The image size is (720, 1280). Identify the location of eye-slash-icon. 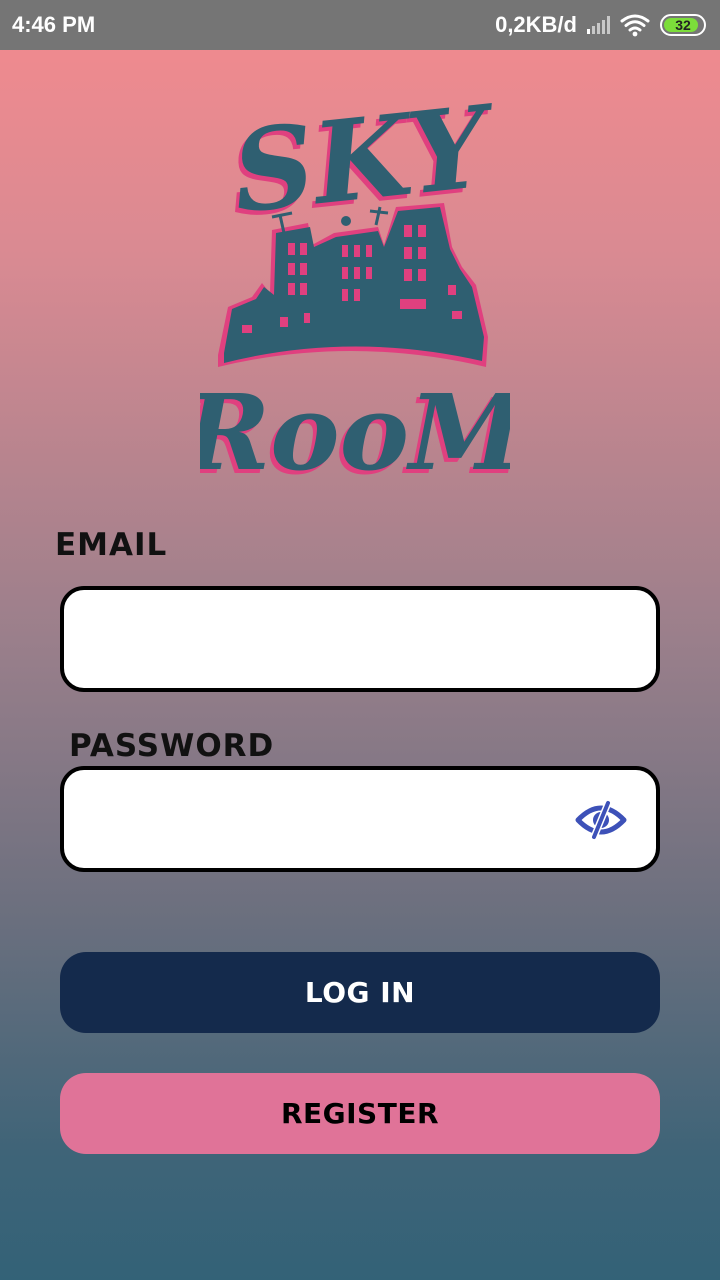
(601, 820).